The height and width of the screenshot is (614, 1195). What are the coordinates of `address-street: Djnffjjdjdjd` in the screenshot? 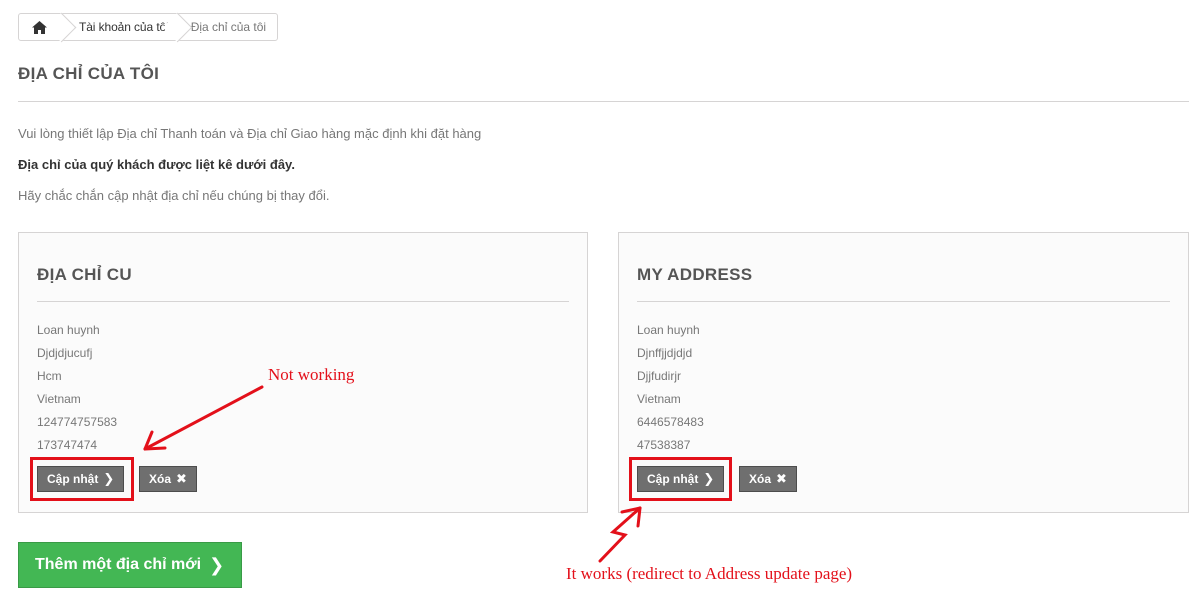 It's located at (665, 353).